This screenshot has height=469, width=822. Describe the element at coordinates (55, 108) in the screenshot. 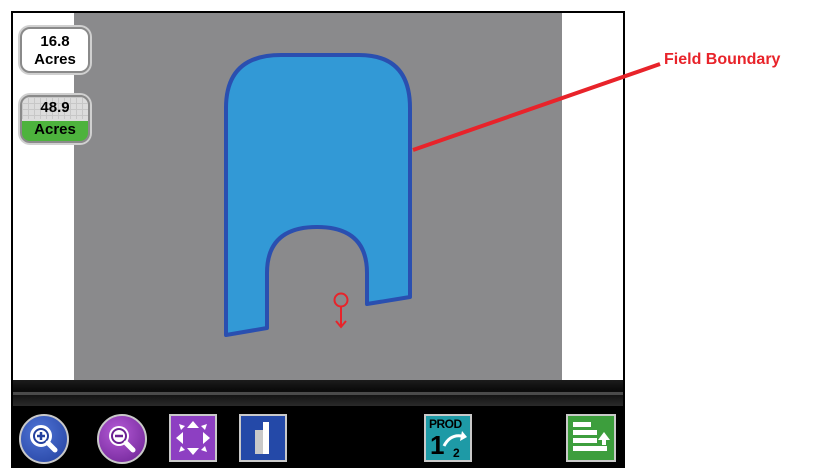

I see `field-acres-value: 48.9` at that location.